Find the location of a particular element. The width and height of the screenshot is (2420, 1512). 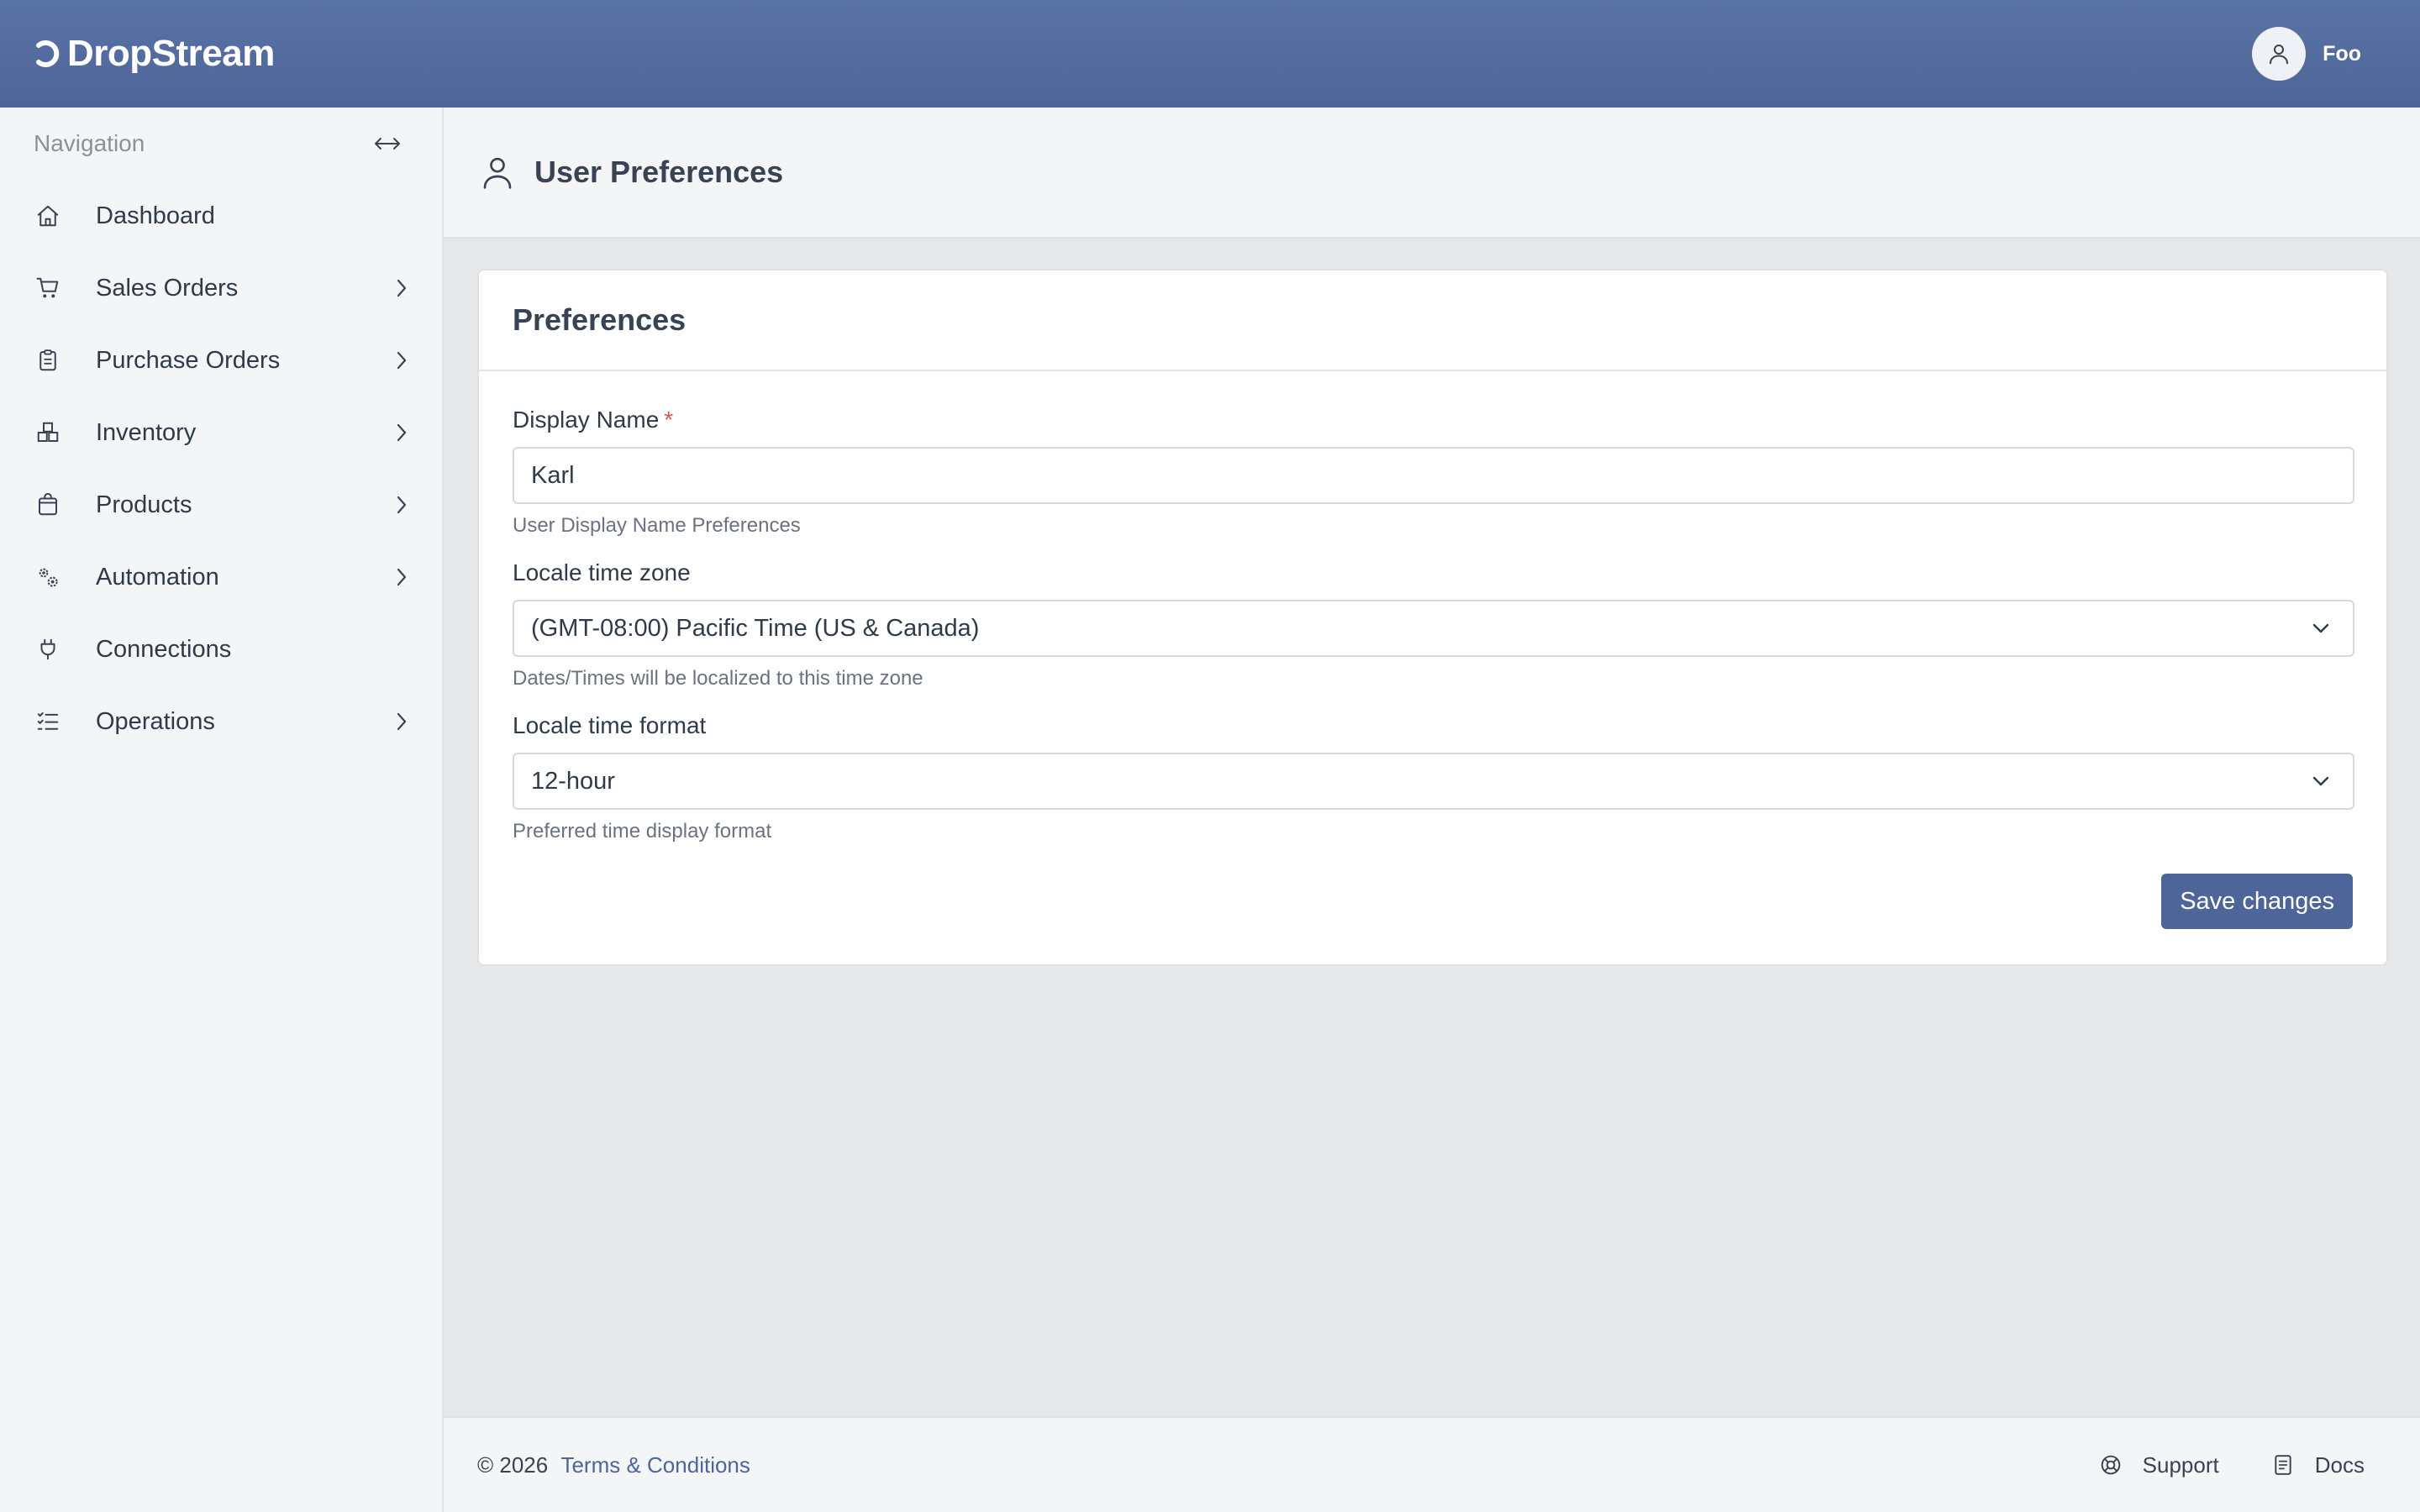

gears-icon is located at coordinates (48, 577).